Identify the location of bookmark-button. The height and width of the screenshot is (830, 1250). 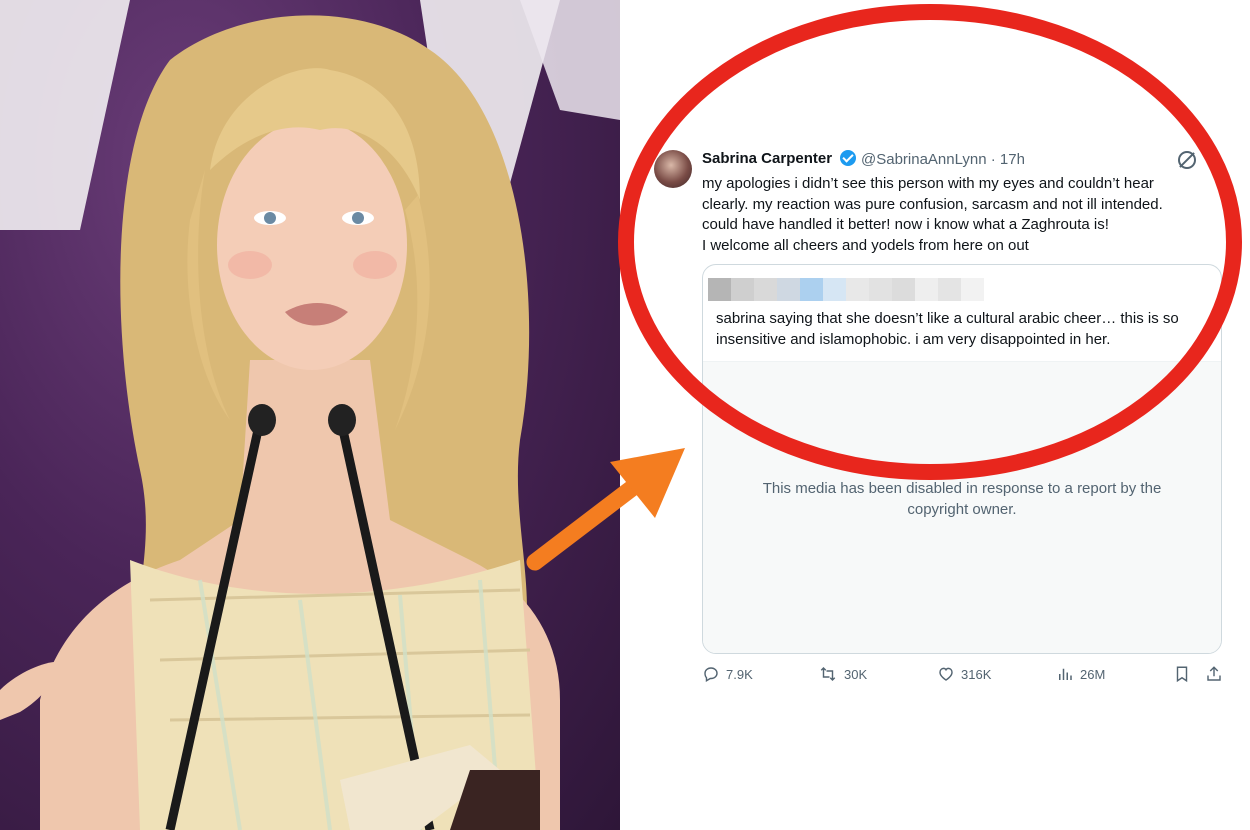
(1182, 674).